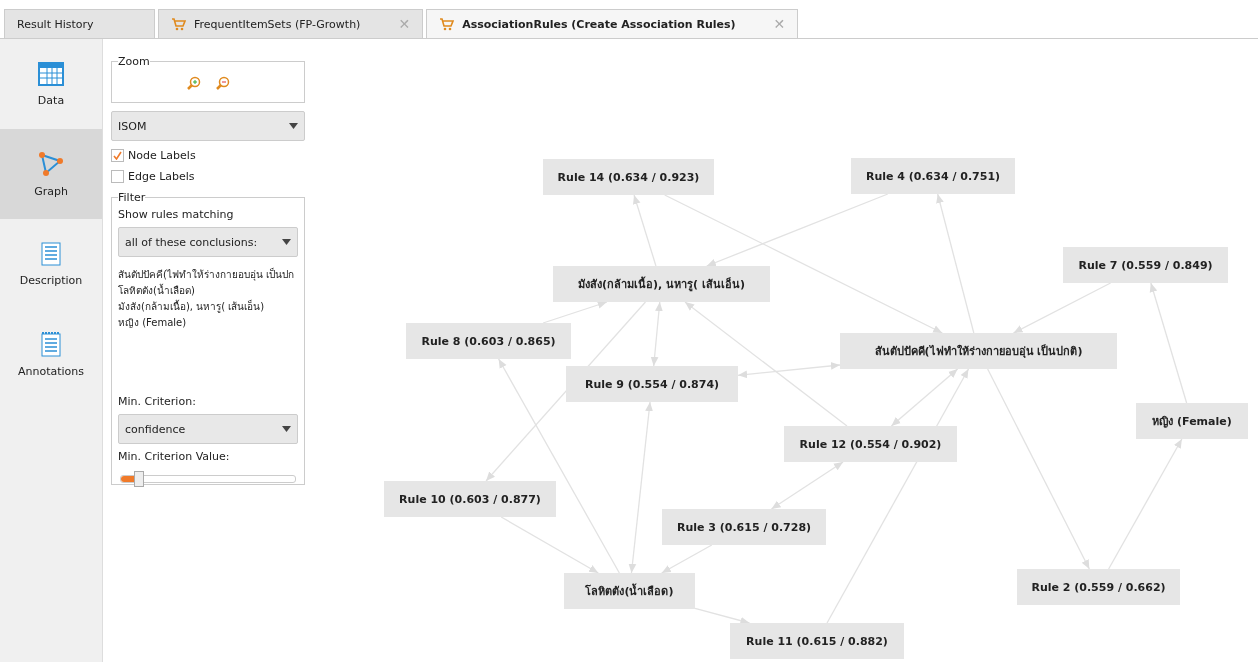 The width and height of the screenshot is (1258, 662). Describe the element at coordinates (176, 214) in the screenshot. I see `filter-label: Show rules matching` at that location.